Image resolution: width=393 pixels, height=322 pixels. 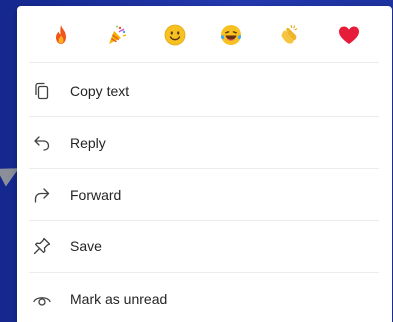 What do you see at coordinates (42, 91) in the screenshot?
I see `copy-icon` at bounding box center [42, 91].